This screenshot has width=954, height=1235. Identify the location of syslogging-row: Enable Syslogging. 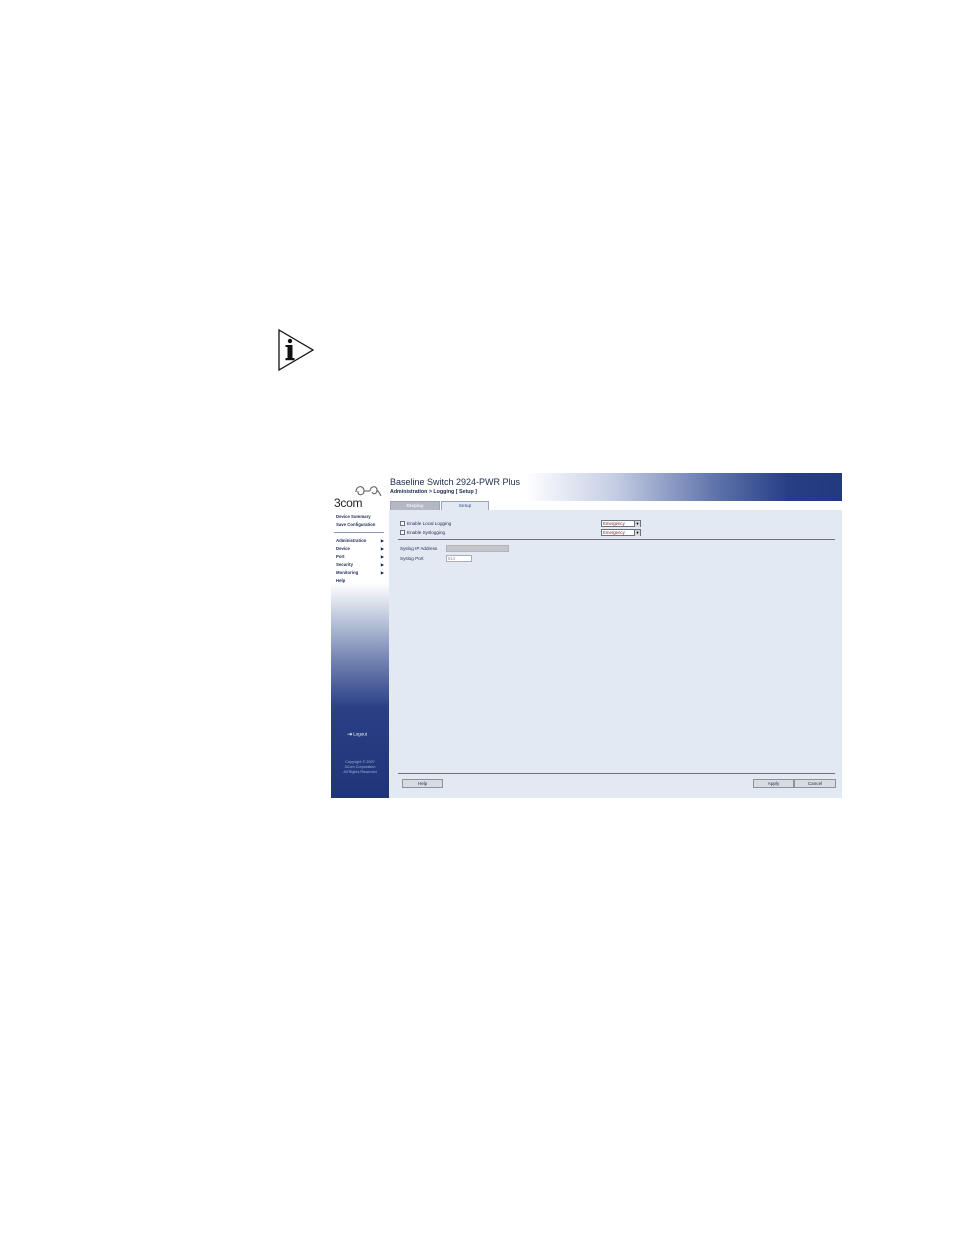
(423, 533).